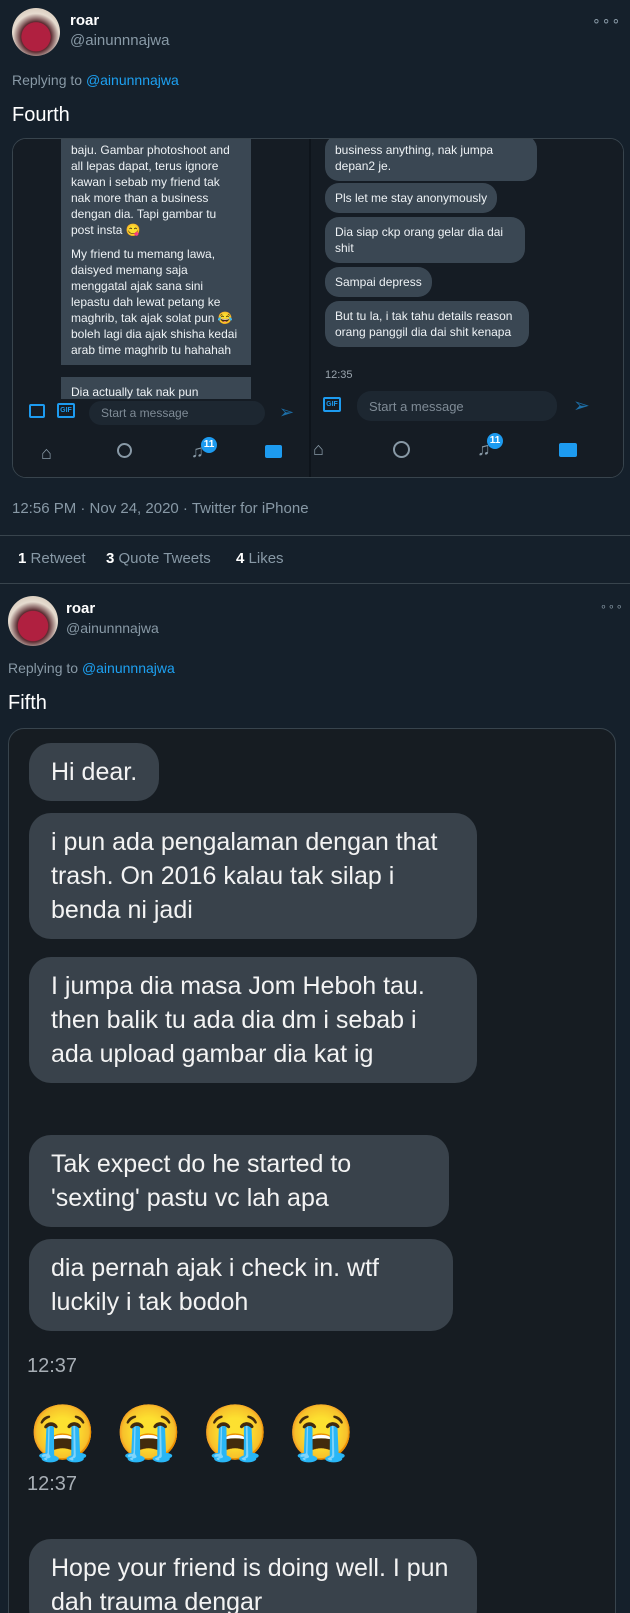  What do you see at coordinates (240, 558) in the screenshot?
I see `likes-number: 4` at bounding box center [240, 558].